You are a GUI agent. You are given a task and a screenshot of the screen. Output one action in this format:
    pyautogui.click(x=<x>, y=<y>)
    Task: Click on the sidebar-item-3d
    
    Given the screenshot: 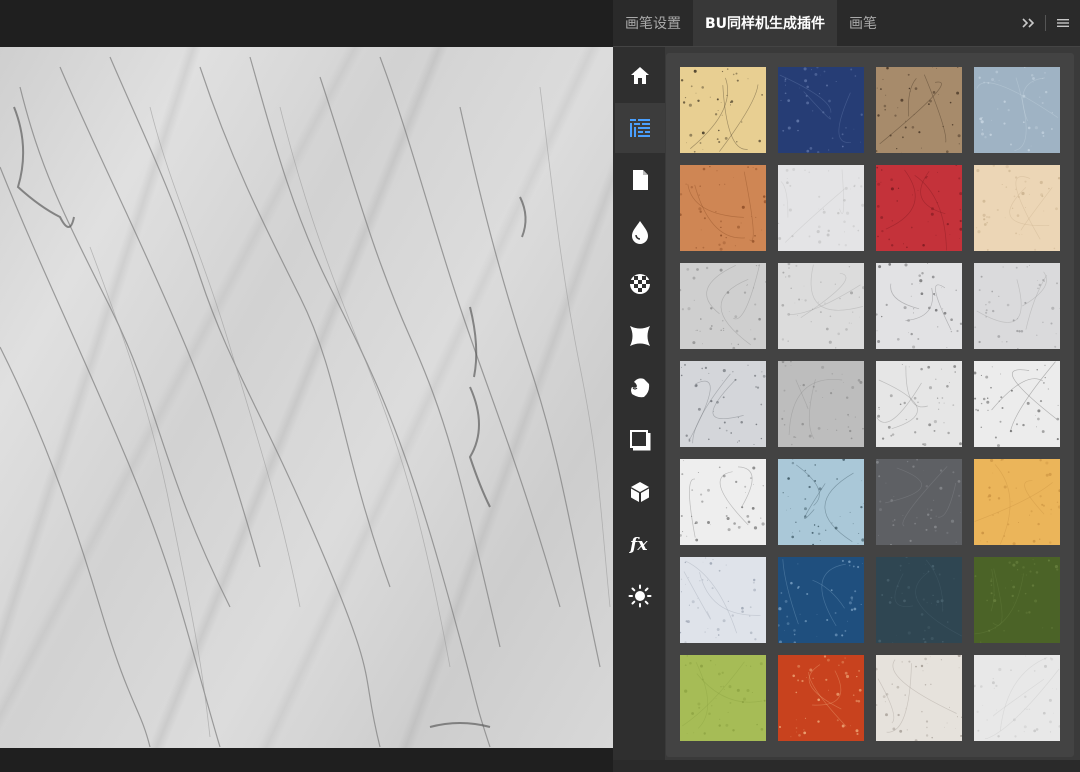 What is the action you would take?
    pyautogui.click(x=640, y=492)
    